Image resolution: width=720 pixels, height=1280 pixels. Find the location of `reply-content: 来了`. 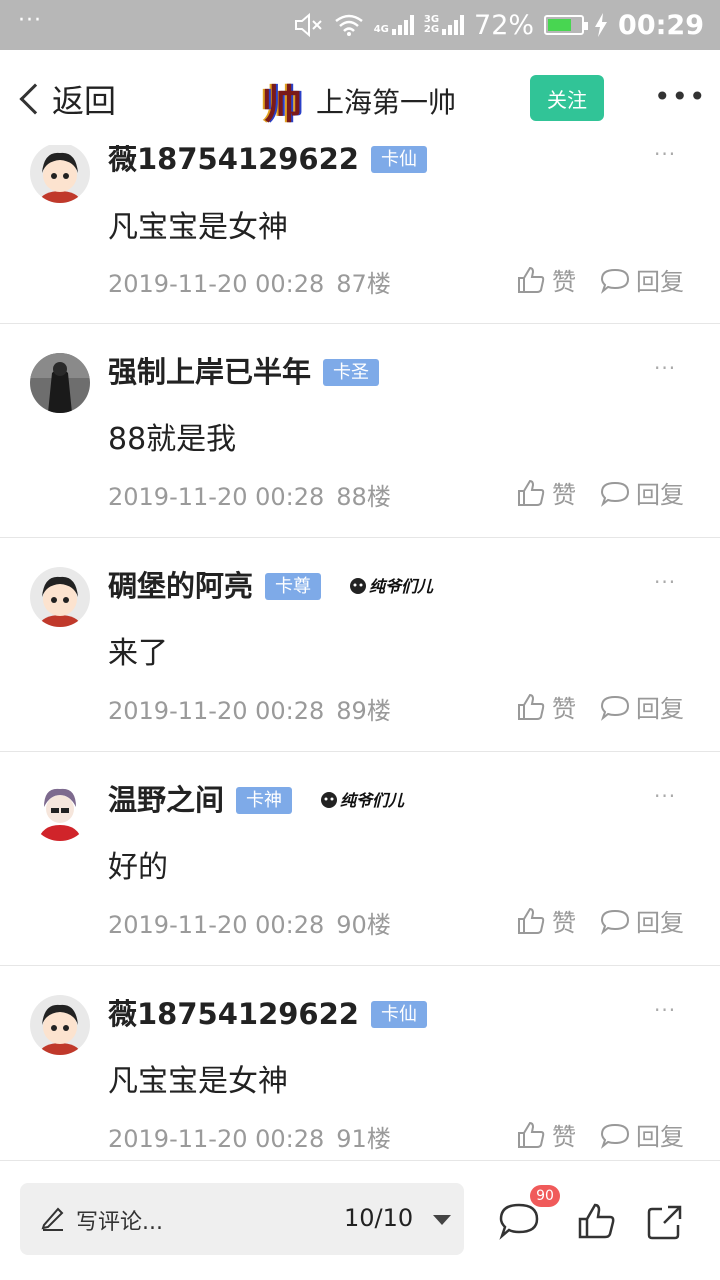

reply-content: 来了 is located at coordinates (138, 653).